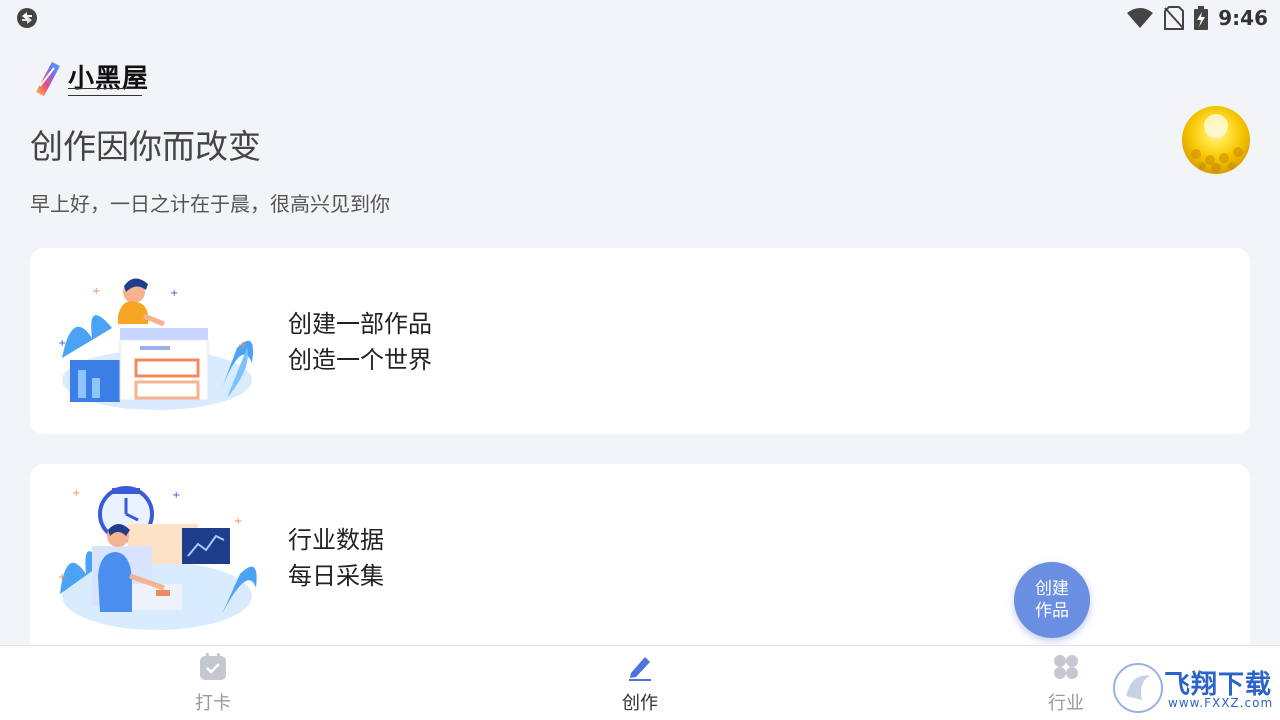 The image size is (1280, 720). I want to click on page-title: 创作因你而改变, so click(145, 146).